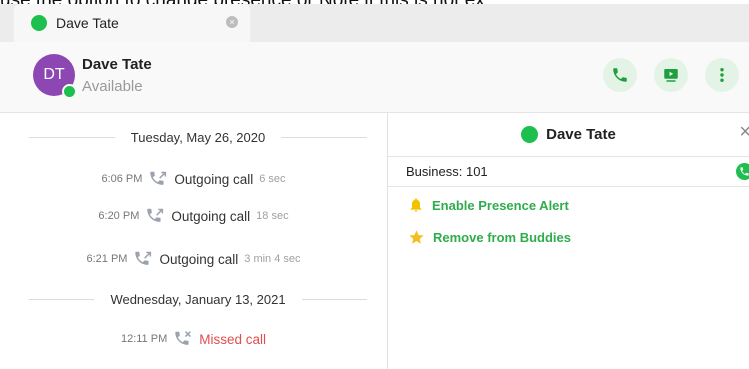 The image size is (749, 369). I want to click on more-vertical-icon, so click(722, 75).